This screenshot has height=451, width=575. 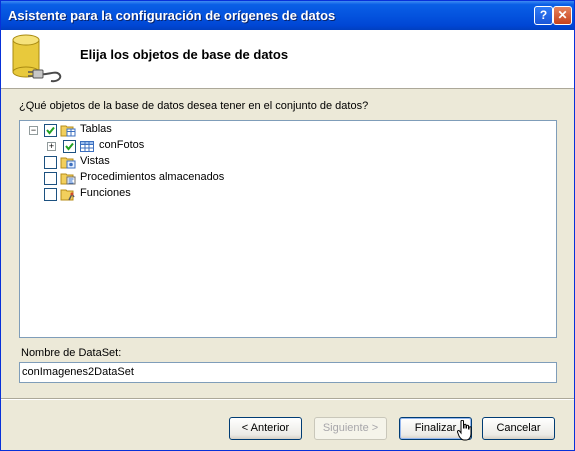 What do you see at coordinates (170, 161) in the screenshot?
I see `tree-node-vistas: Vistas` at bounding box center [170, 161].